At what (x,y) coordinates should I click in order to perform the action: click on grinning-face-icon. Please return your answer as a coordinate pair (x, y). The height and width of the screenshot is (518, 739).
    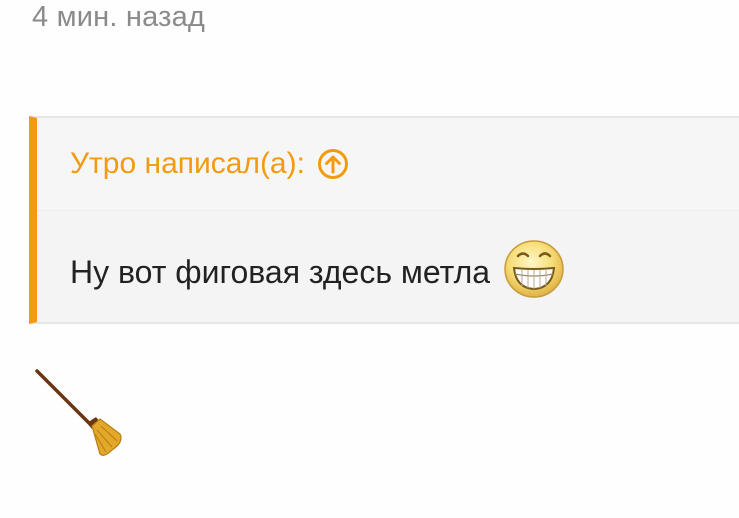
    Looking at the image, I should click on (534, 269).